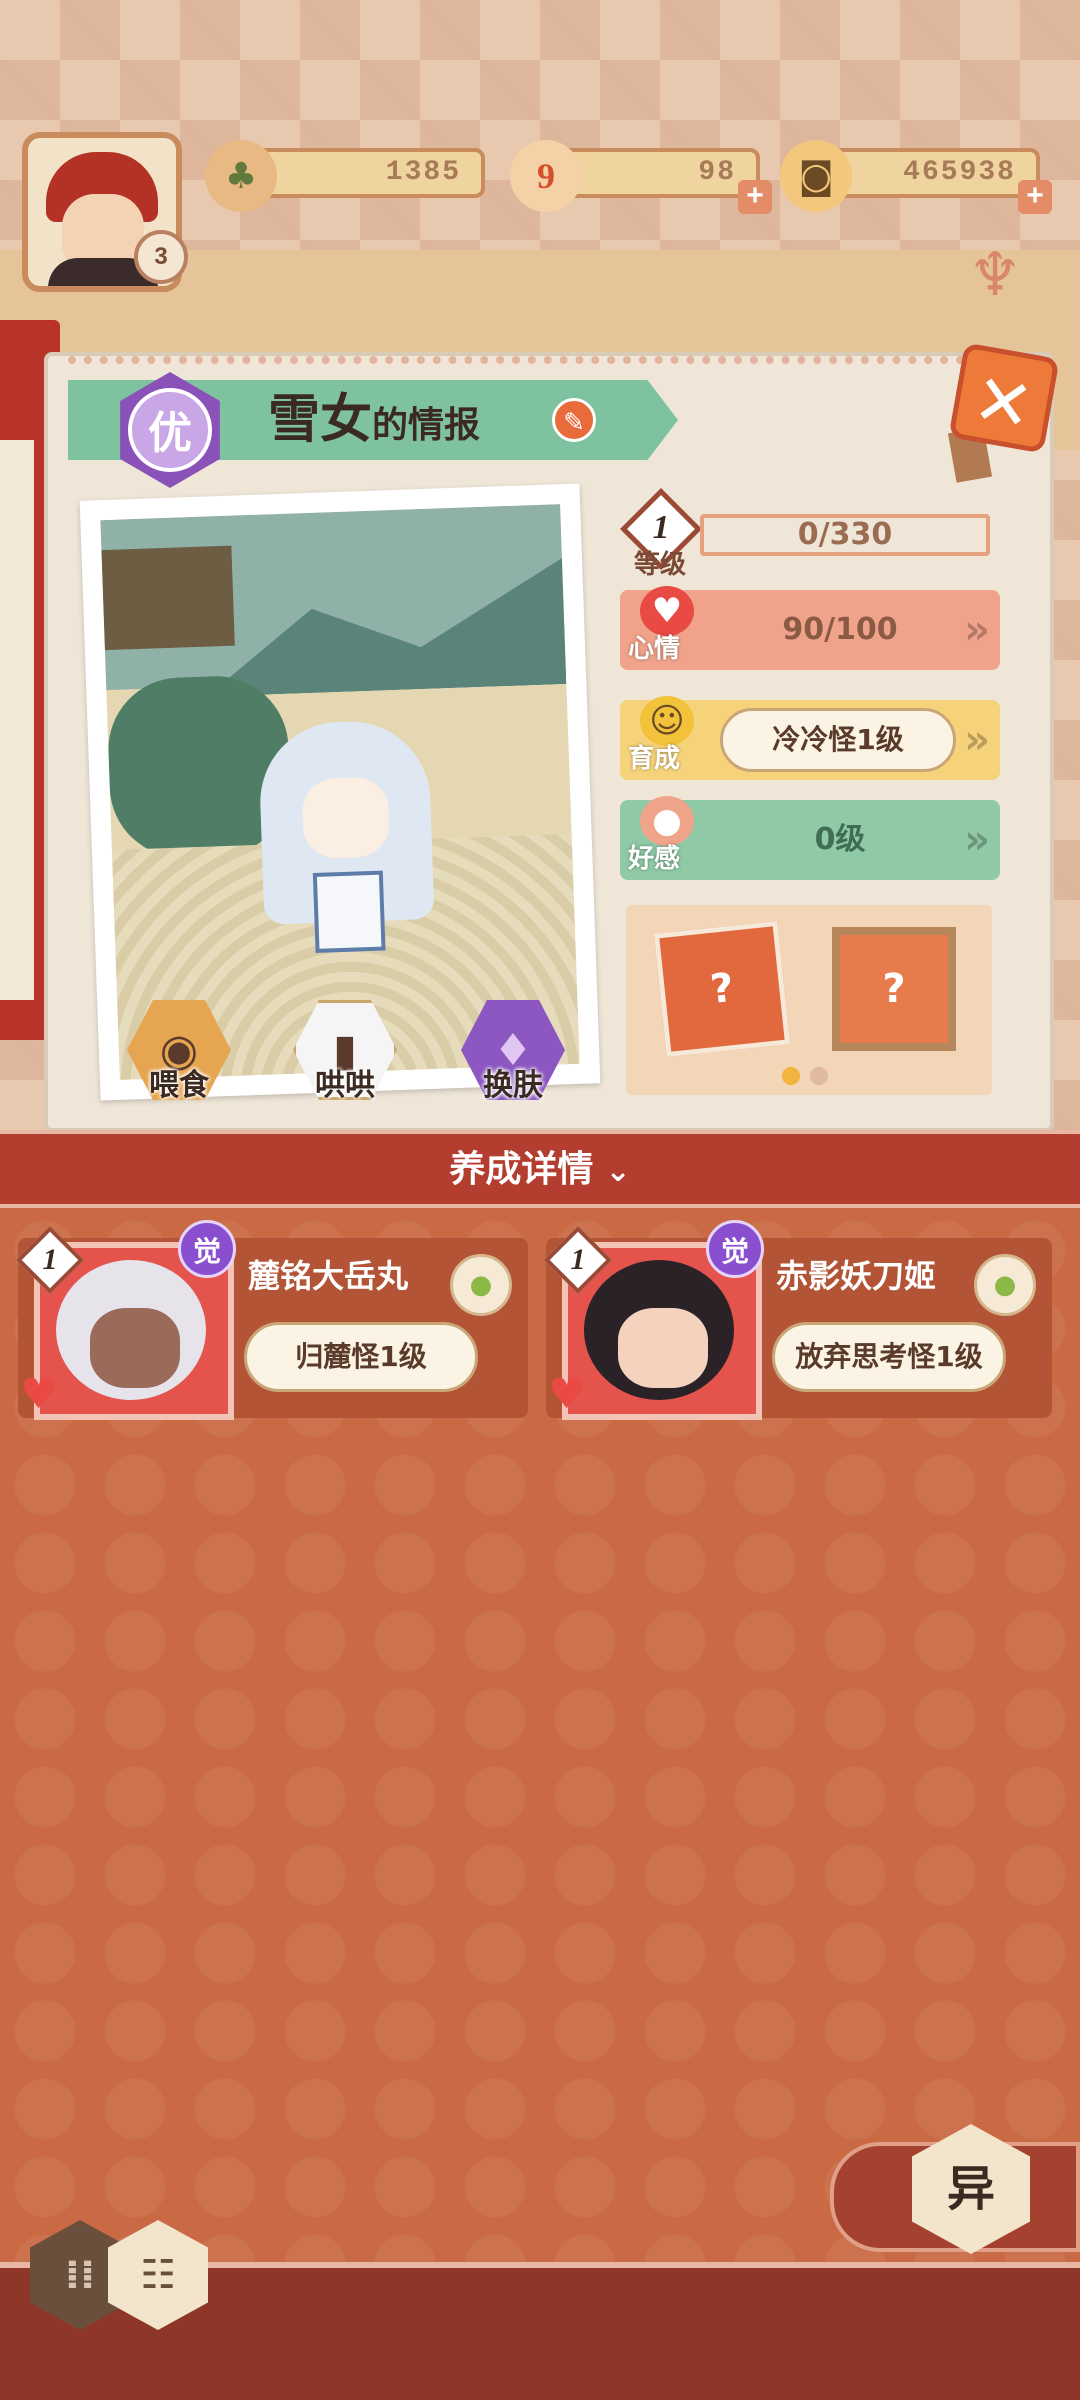  What do you see at coordinates (816, 176) in the screenshot?
I see `coin-icon: ◙` at bounding box center [816, 176].